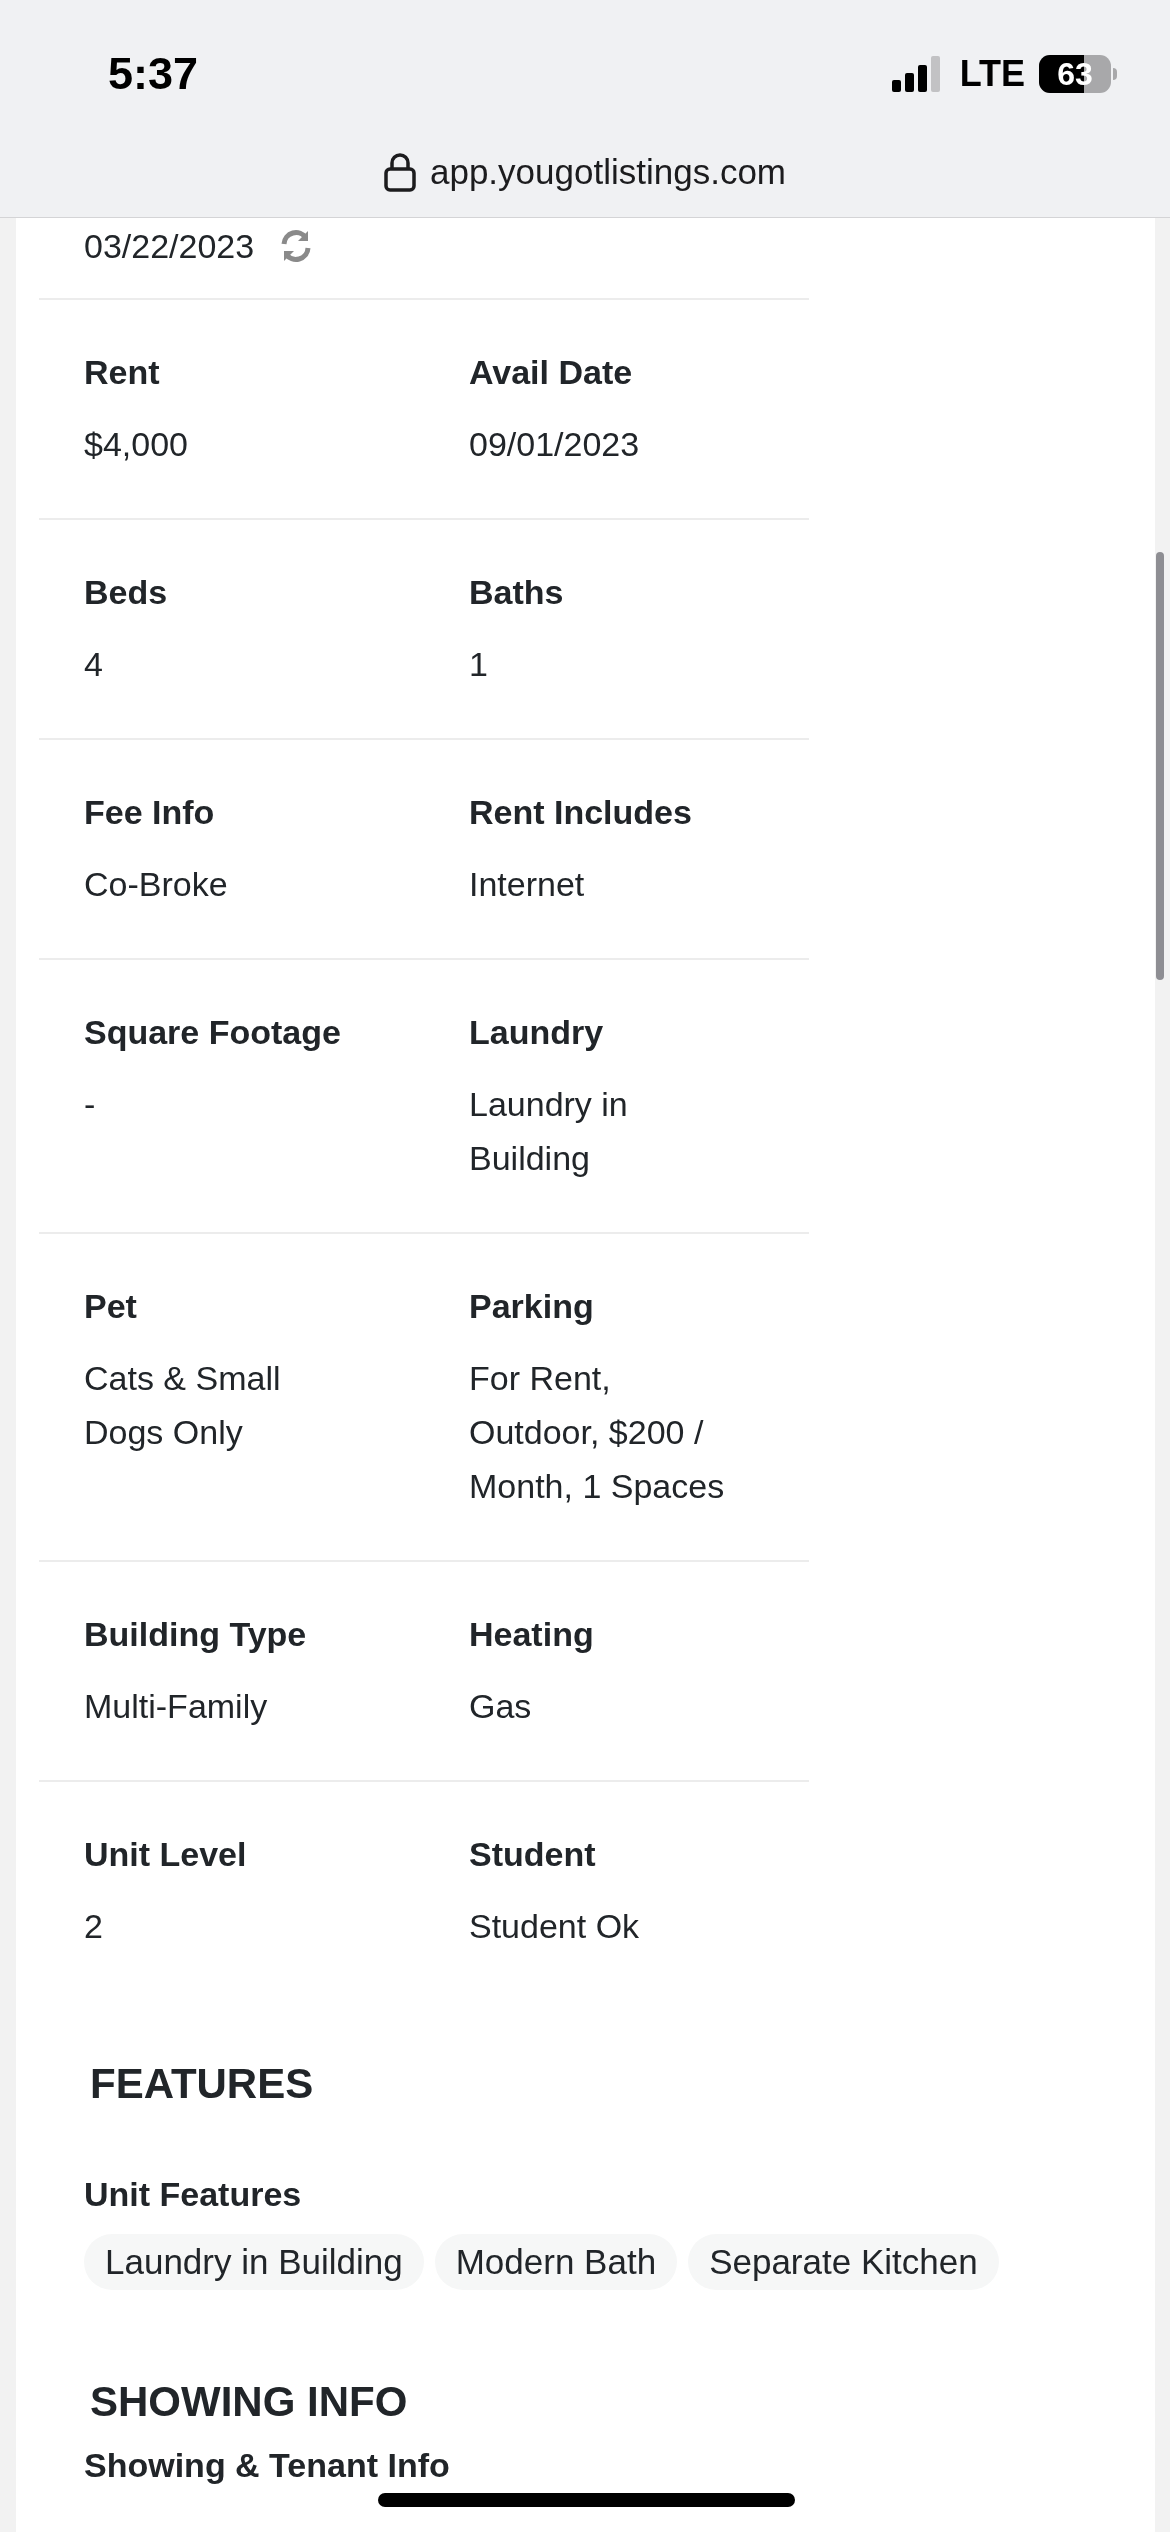 Image resolution: width=1170 pixels, height=2532 pixels. Describe the element at coordinates (122, 372) in the screenshot. I see `field-label: Rent` at that location.